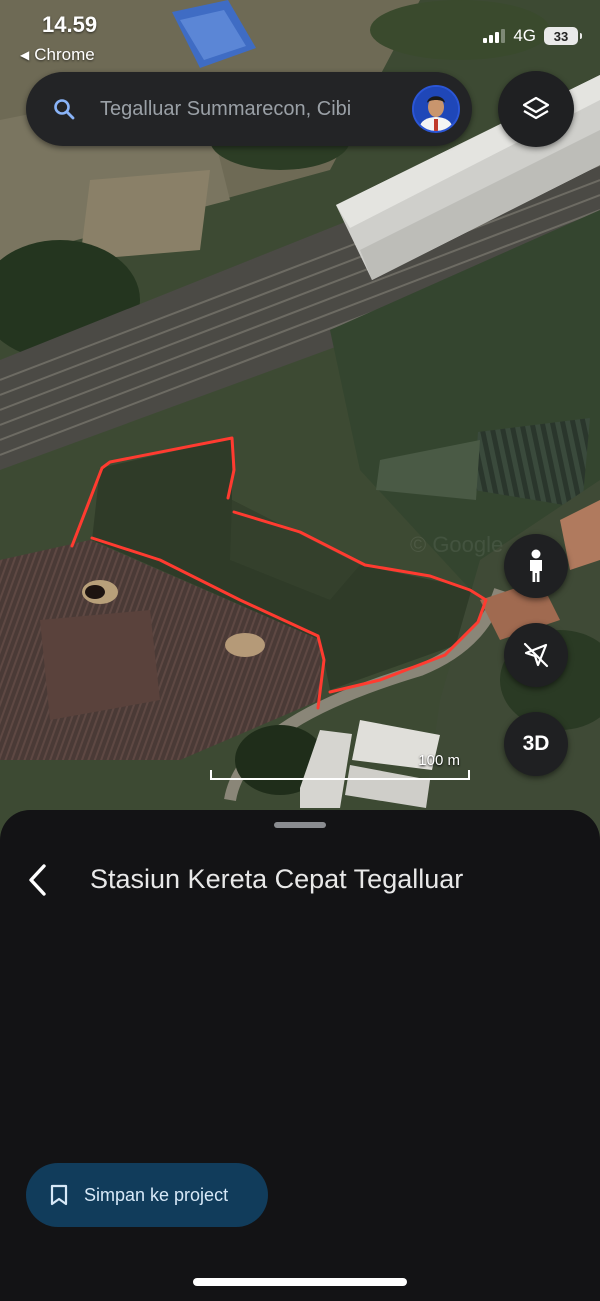  Describe the element at coordinates (340, 775) in the screenshot. I see `scale-bar` at that location.